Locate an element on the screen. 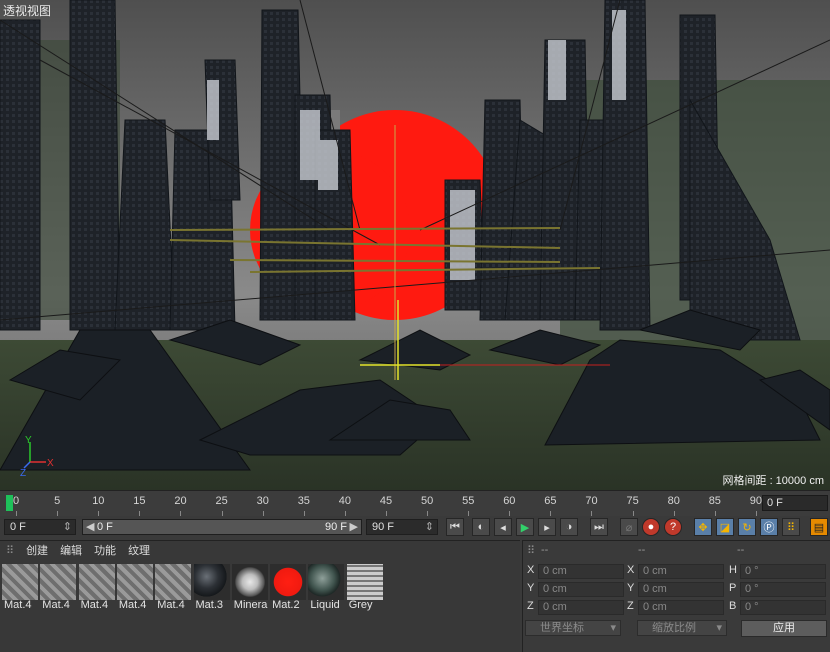  max-frame-field: 90 F ⇕ is located at coordinates (402, 527).